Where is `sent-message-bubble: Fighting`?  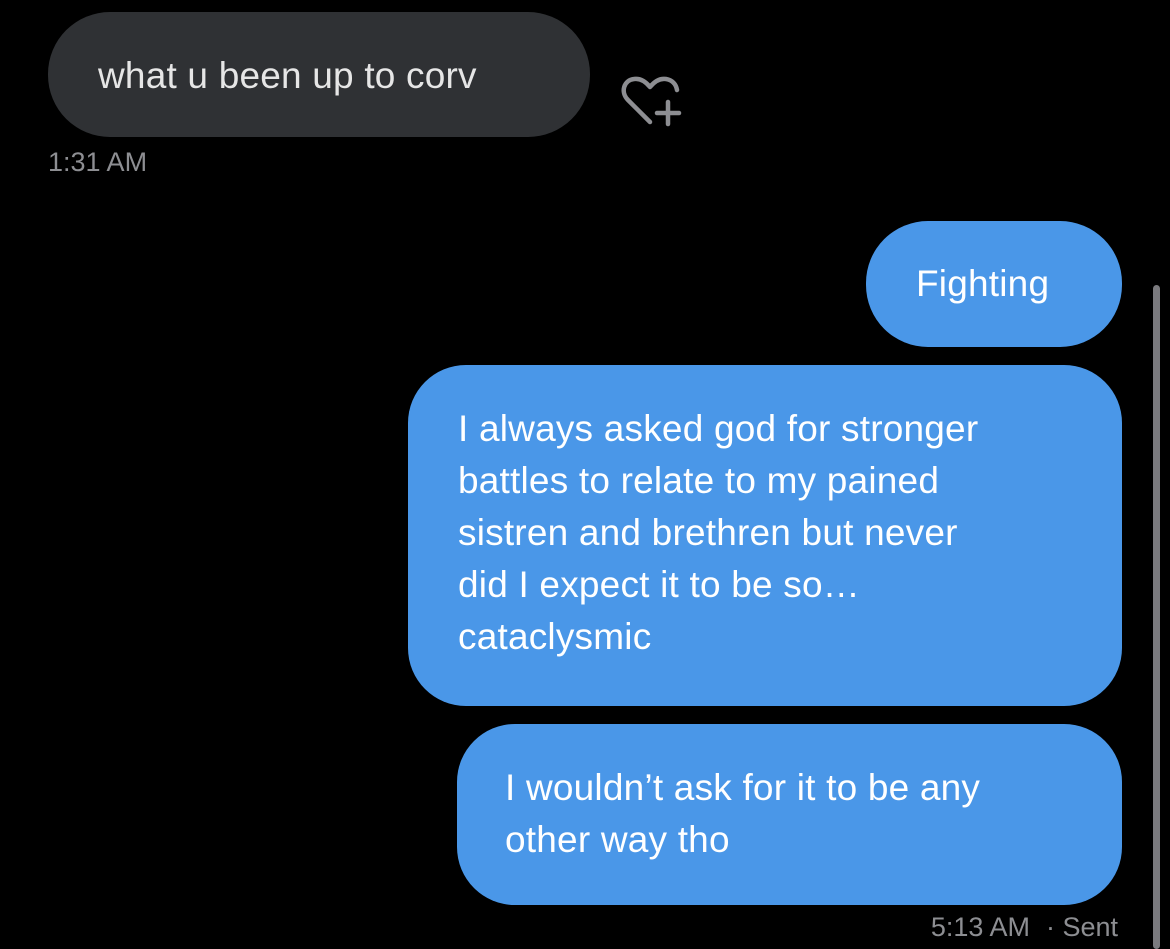 sent-message-bubble: Fighting is located at coordinates (994, 284).